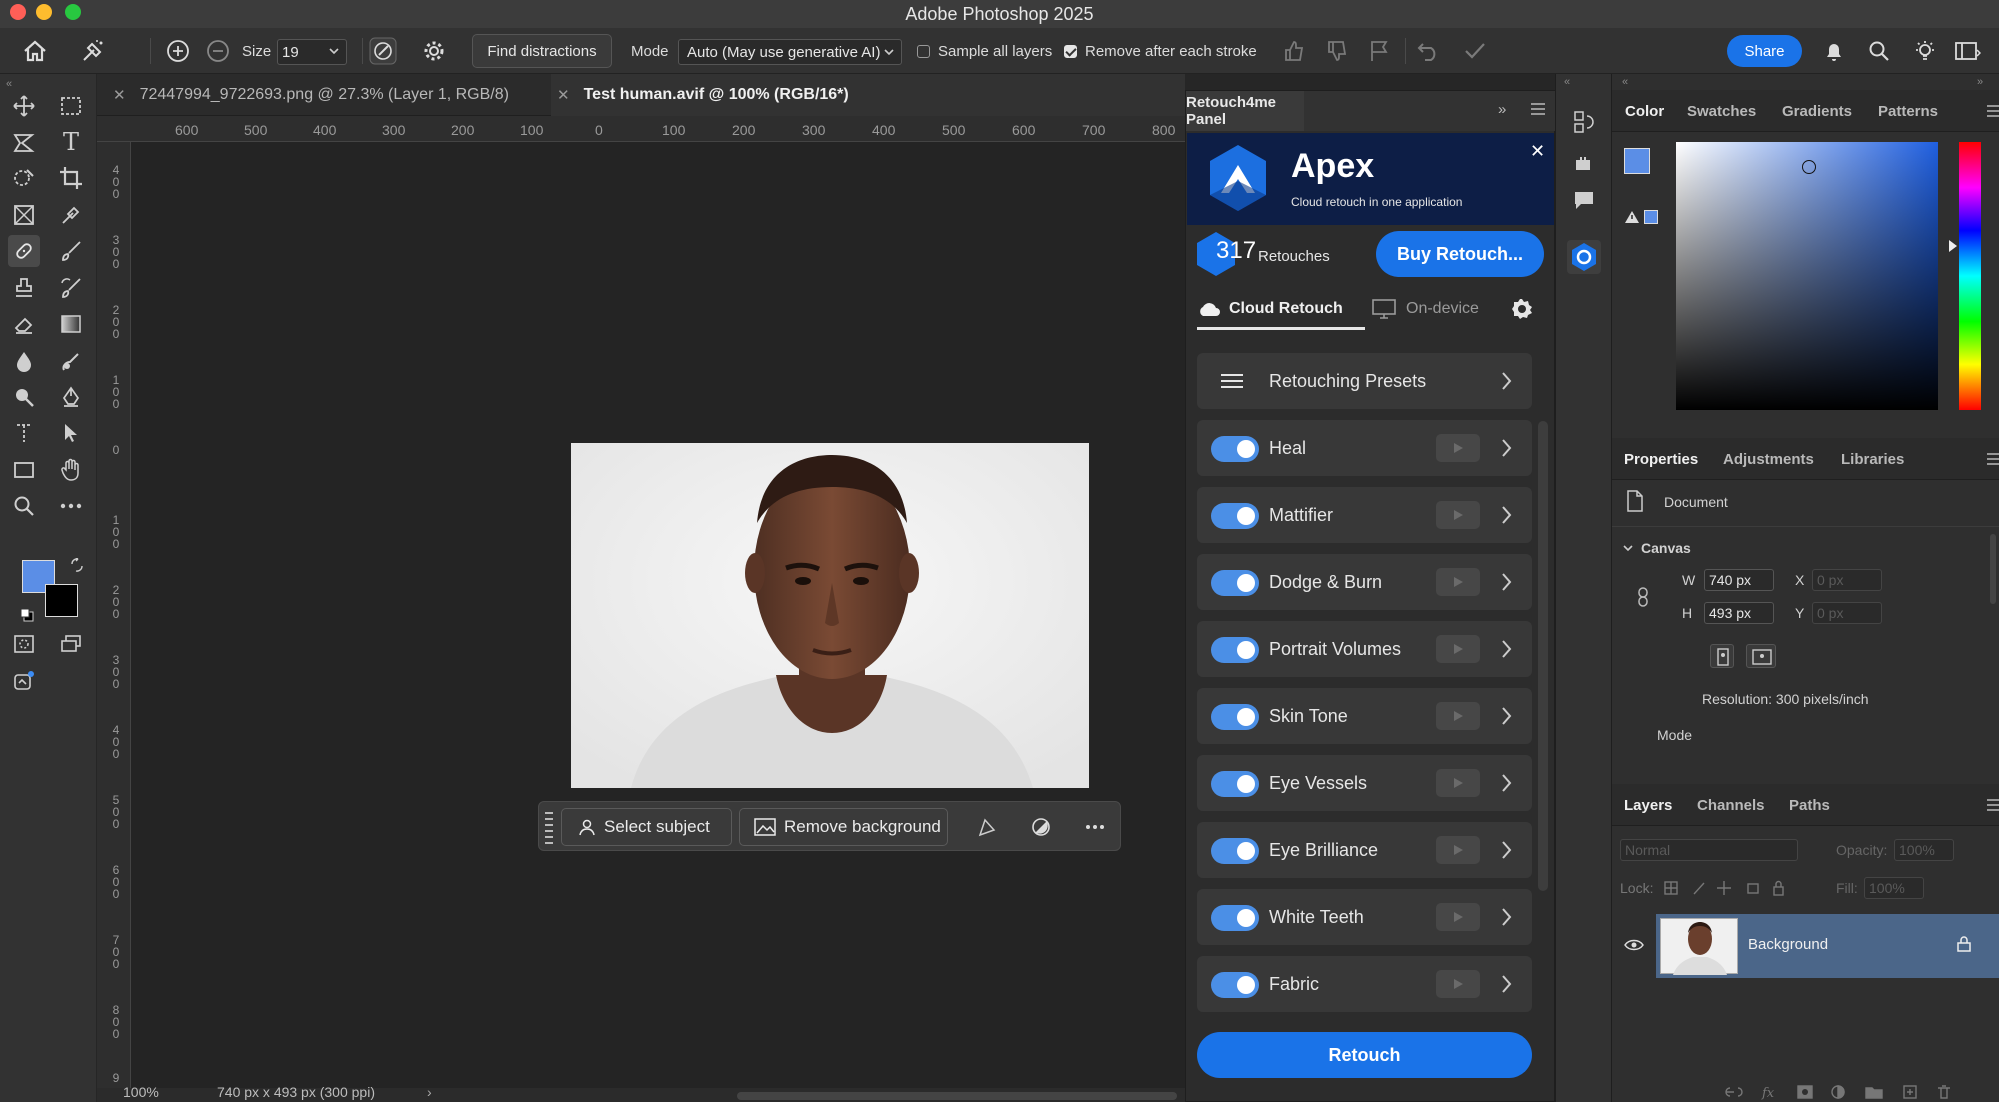 This screenshot has height=1102, width=1999. Describe the element at coordinates (24, 178) in the screenshot. I see `object-selection-tool-icon` at that location.